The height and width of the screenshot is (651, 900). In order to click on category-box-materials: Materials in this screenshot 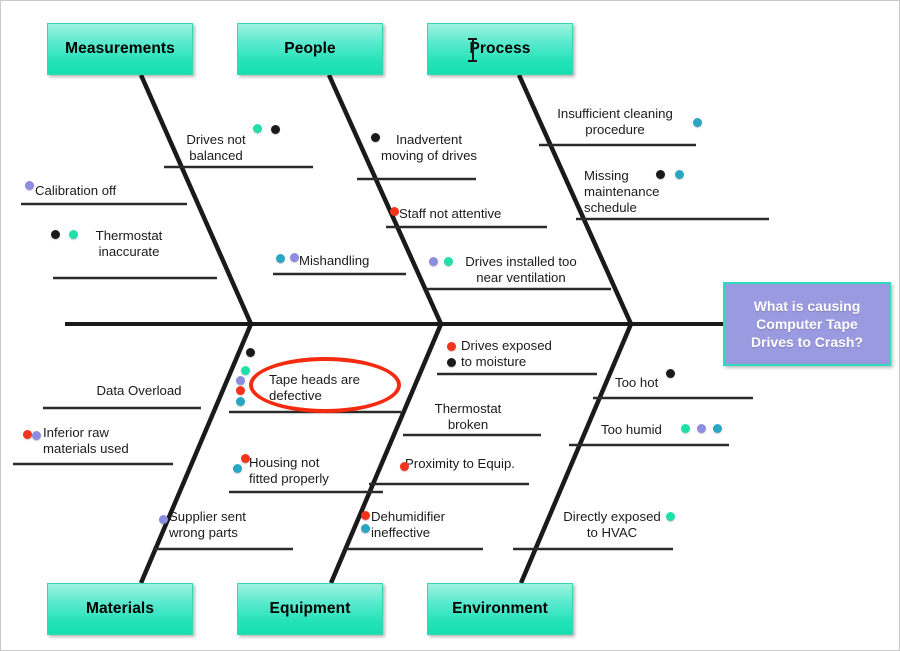, I will do `click(120, 609)`.